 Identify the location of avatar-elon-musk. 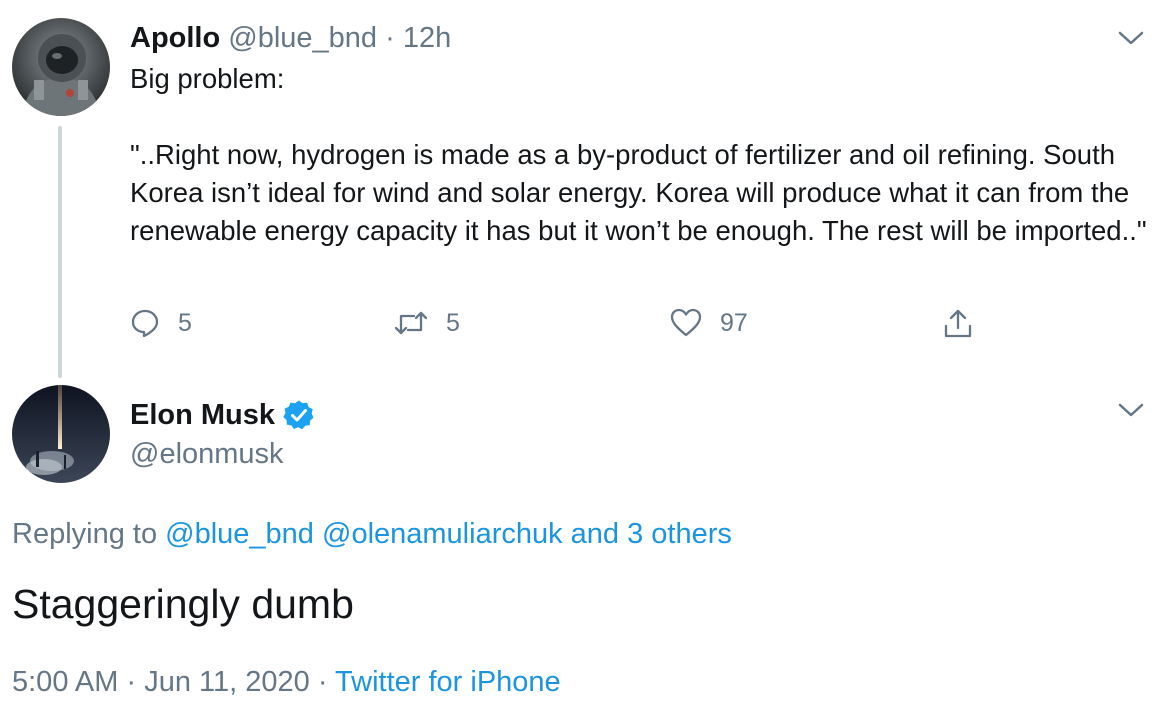
(61, 434).